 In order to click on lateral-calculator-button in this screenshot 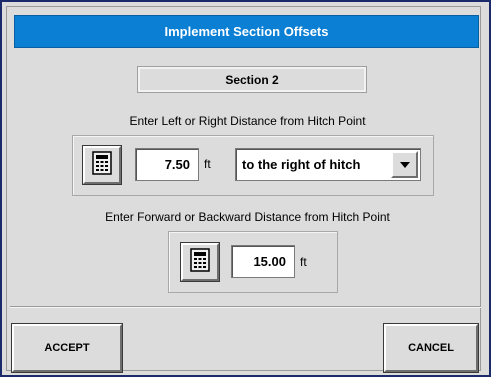, I will do `click(102, 165)`.